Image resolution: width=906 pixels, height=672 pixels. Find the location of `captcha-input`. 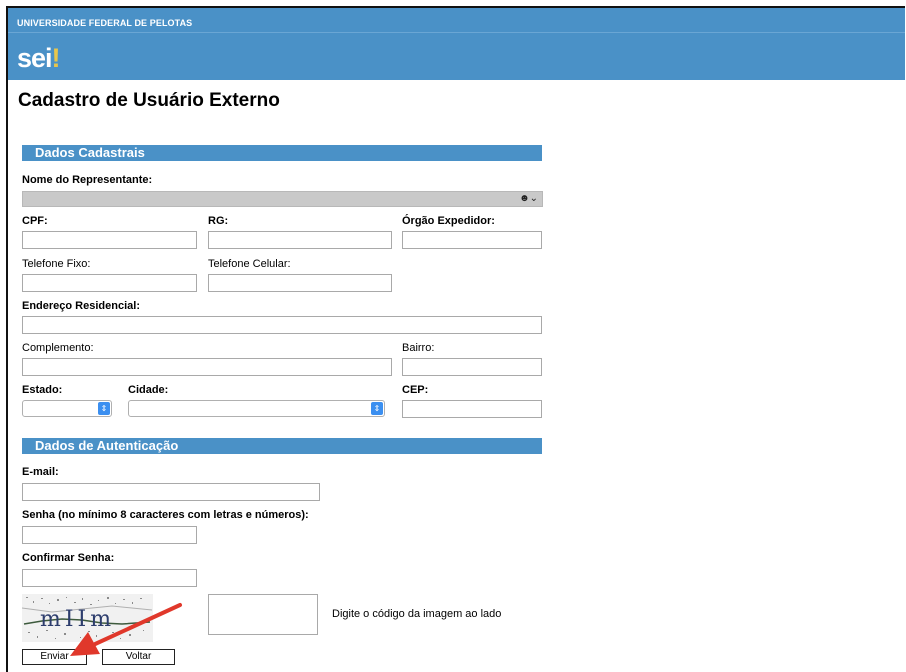

captcha-input is located at coordinates (263, 614).